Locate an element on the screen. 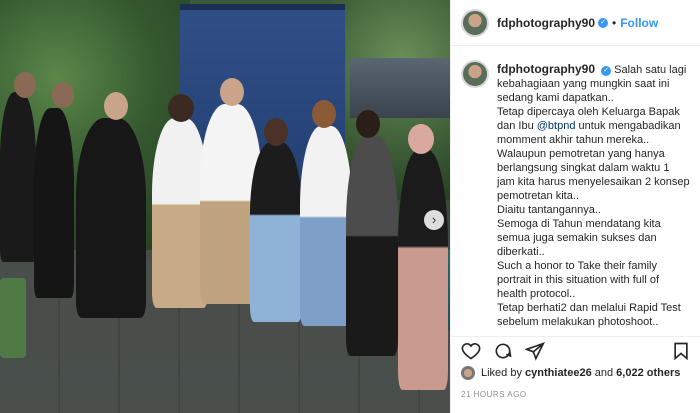 The image size is (700, 413). person-7-head is located at coordinates (324, 114).